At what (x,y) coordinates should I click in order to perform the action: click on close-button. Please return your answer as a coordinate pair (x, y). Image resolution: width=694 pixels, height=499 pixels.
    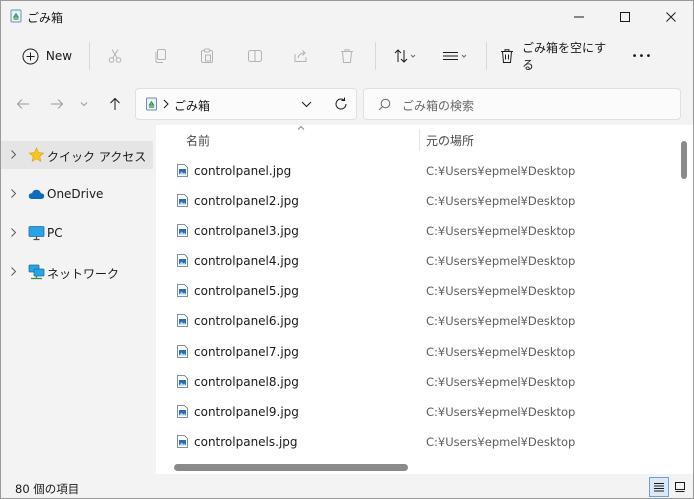
    Looking at the image, I should click on (670, 16).